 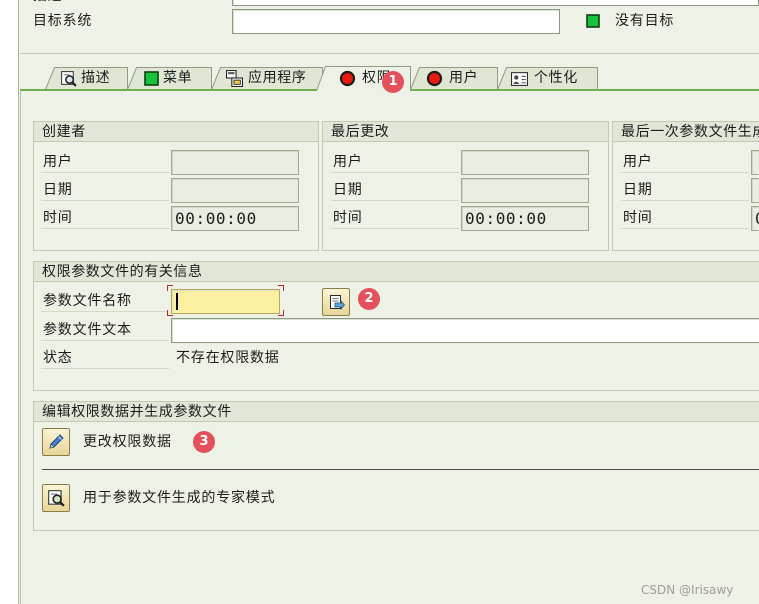 I want to click on expert-mode-icon, so click(x=56, y=498).